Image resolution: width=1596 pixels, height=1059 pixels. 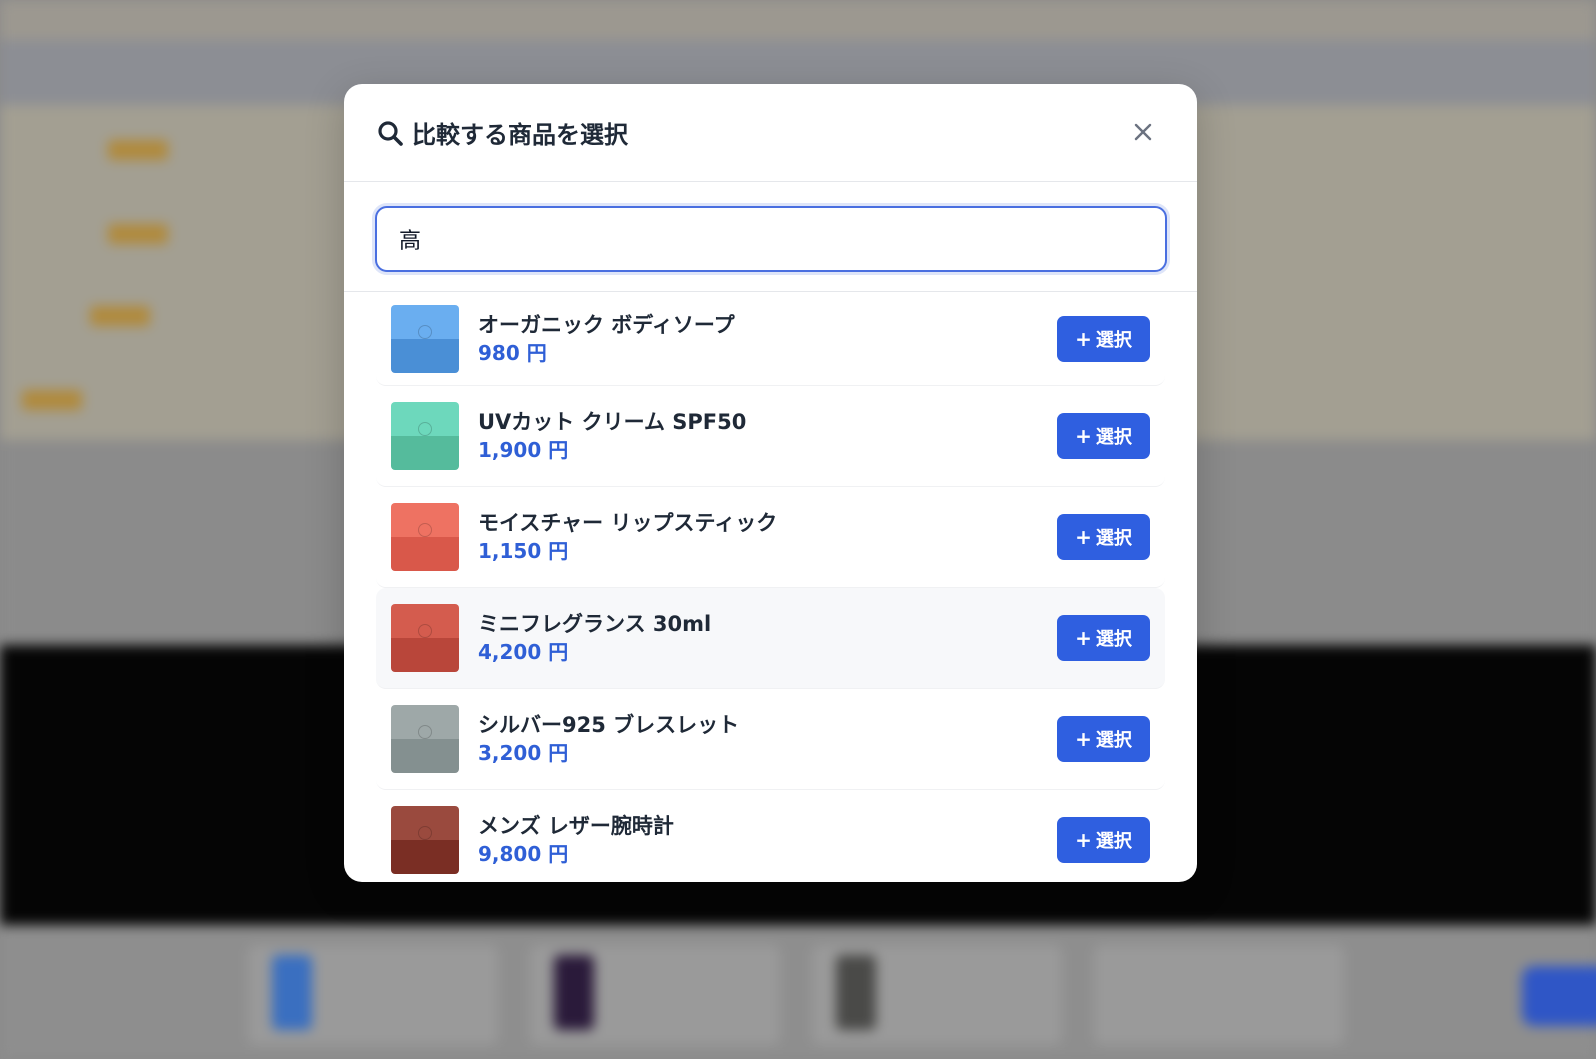 I want to click on bg-top-bar, so click(x=798, y=20).